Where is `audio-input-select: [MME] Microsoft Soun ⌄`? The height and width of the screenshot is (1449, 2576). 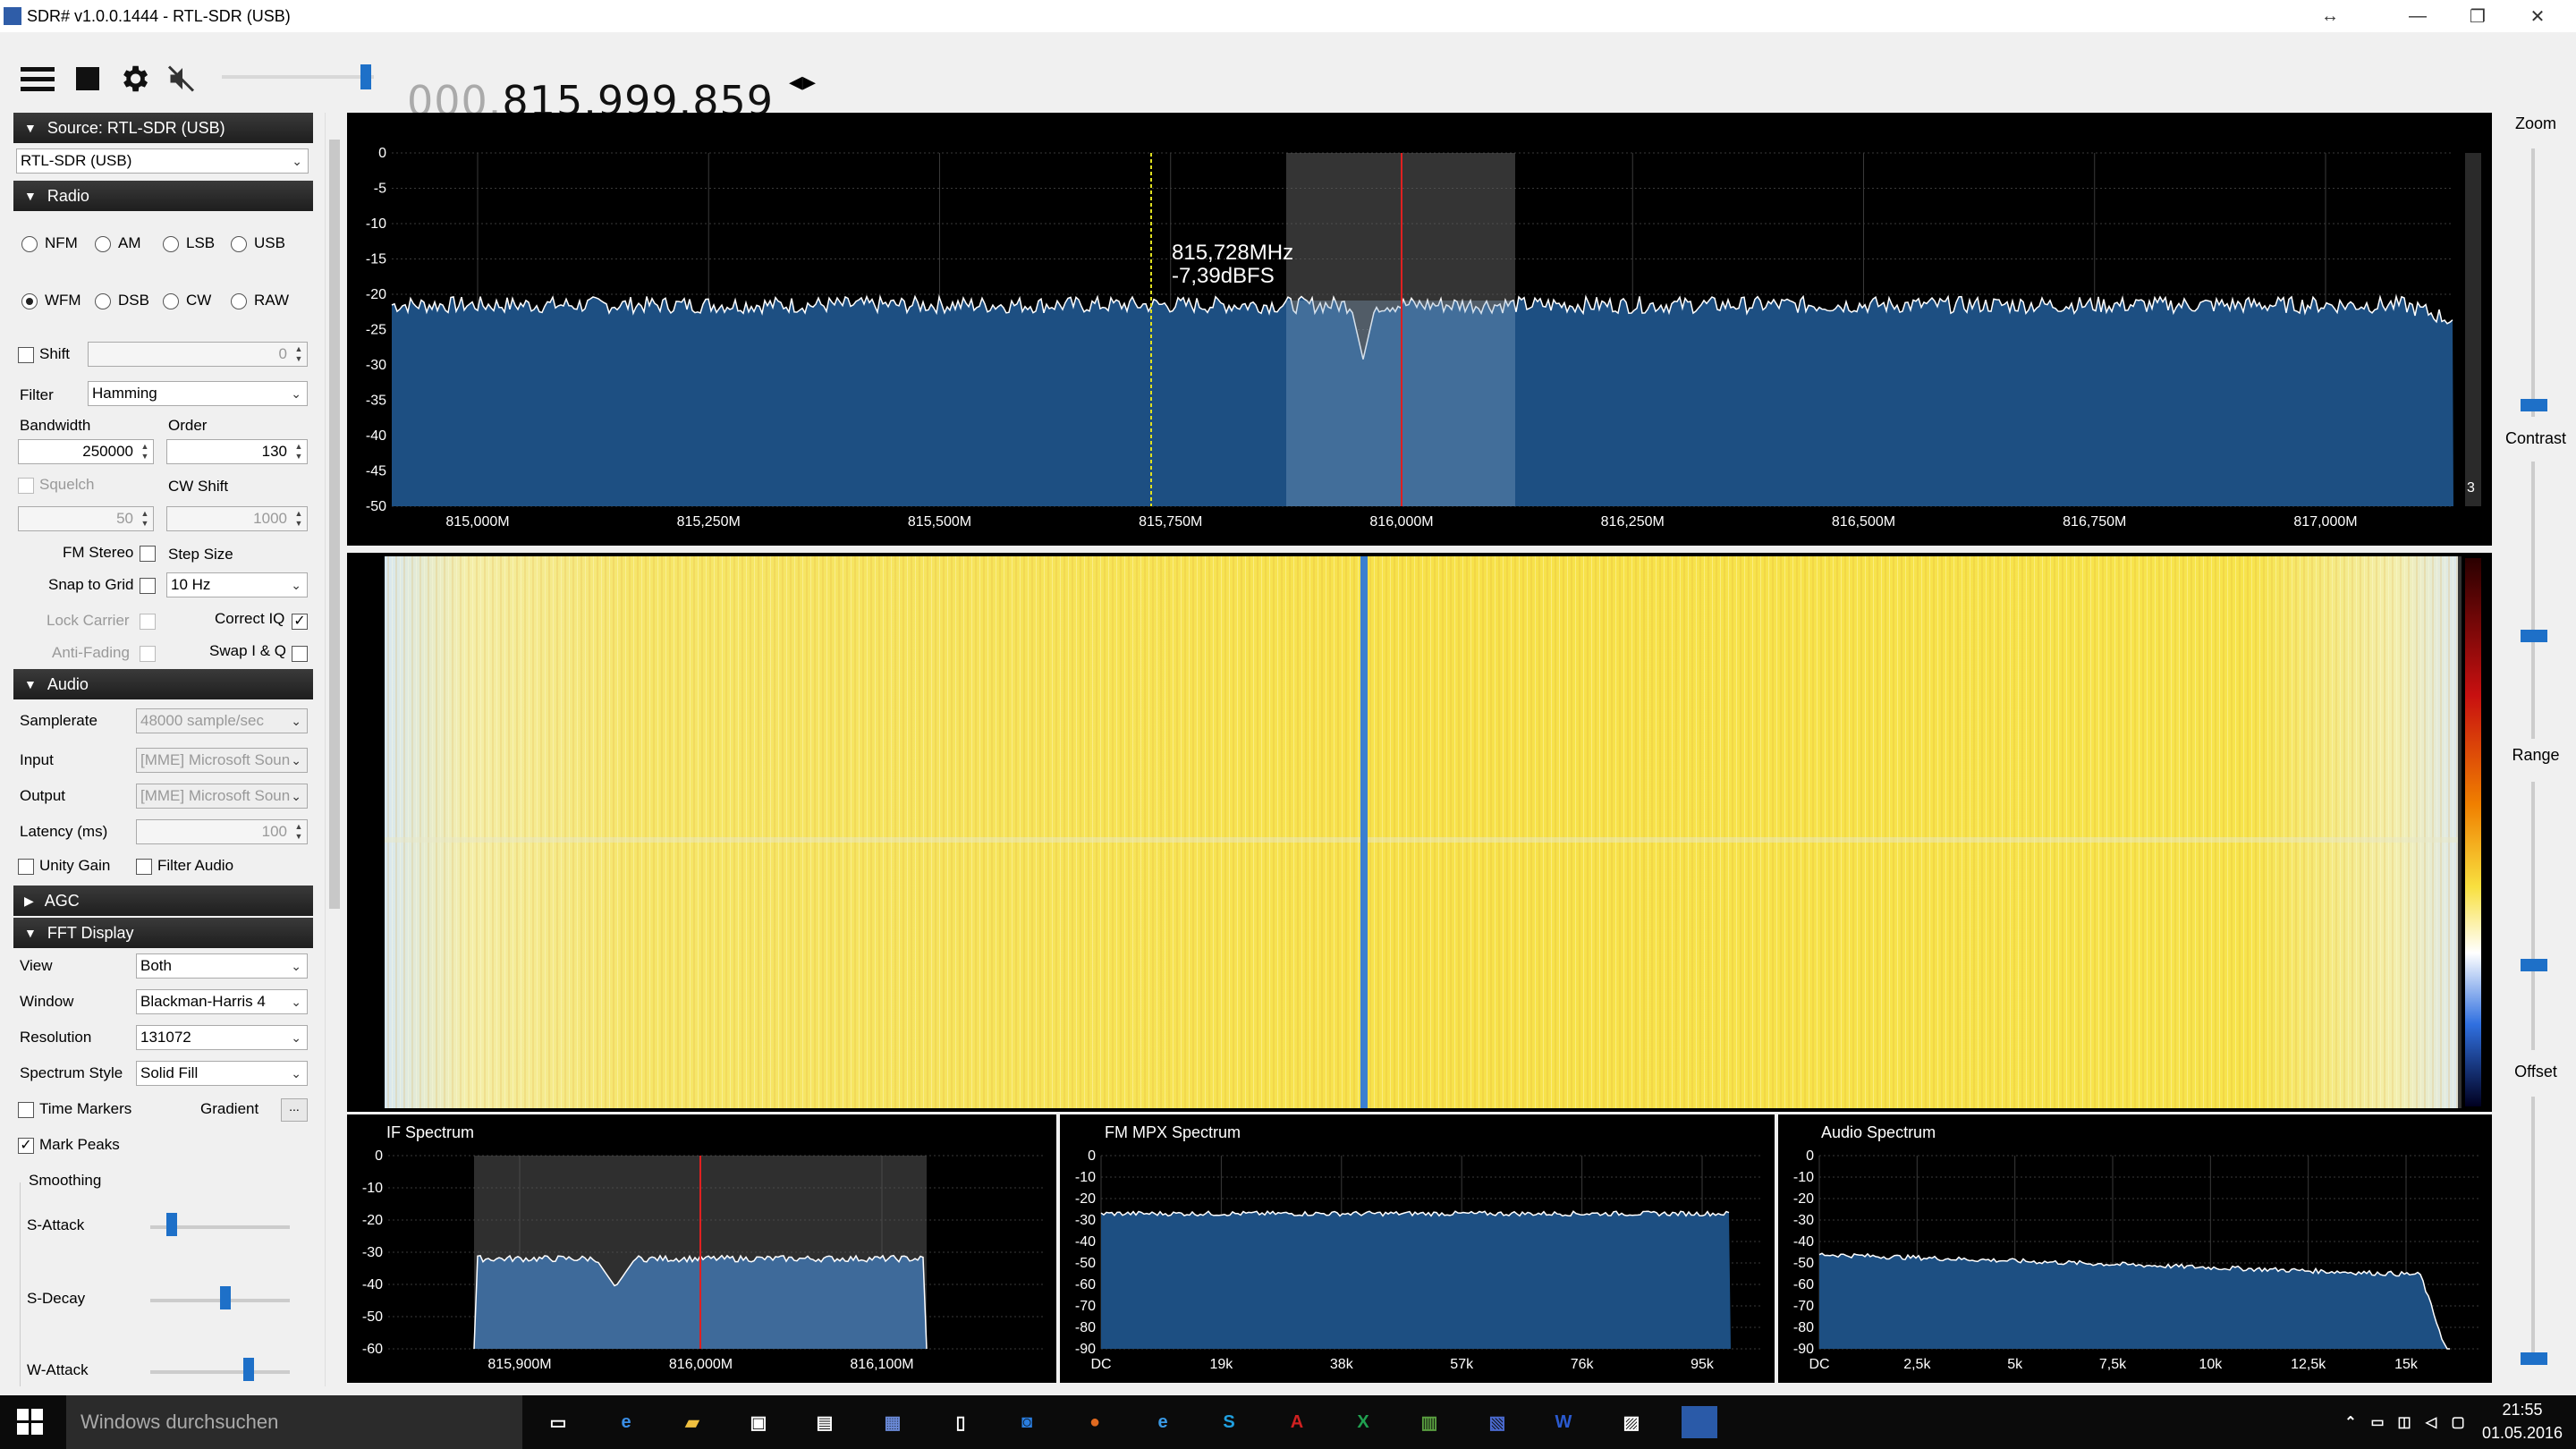 audio-input-select: [MME] Microsoft Soun ⌄ is located at coordinates (222, 760).